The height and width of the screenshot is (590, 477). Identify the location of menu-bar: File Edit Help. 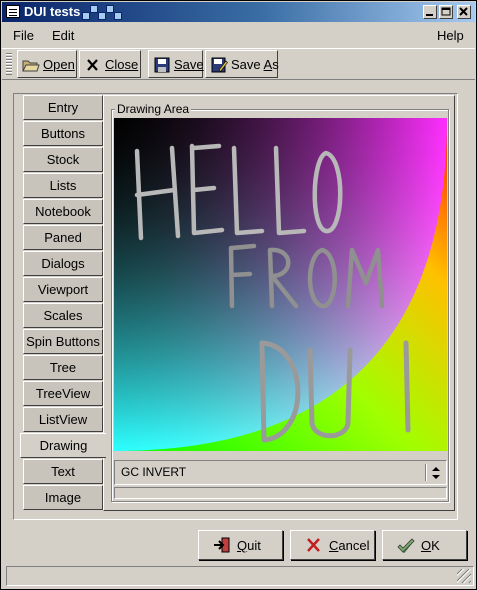
(238, 35).